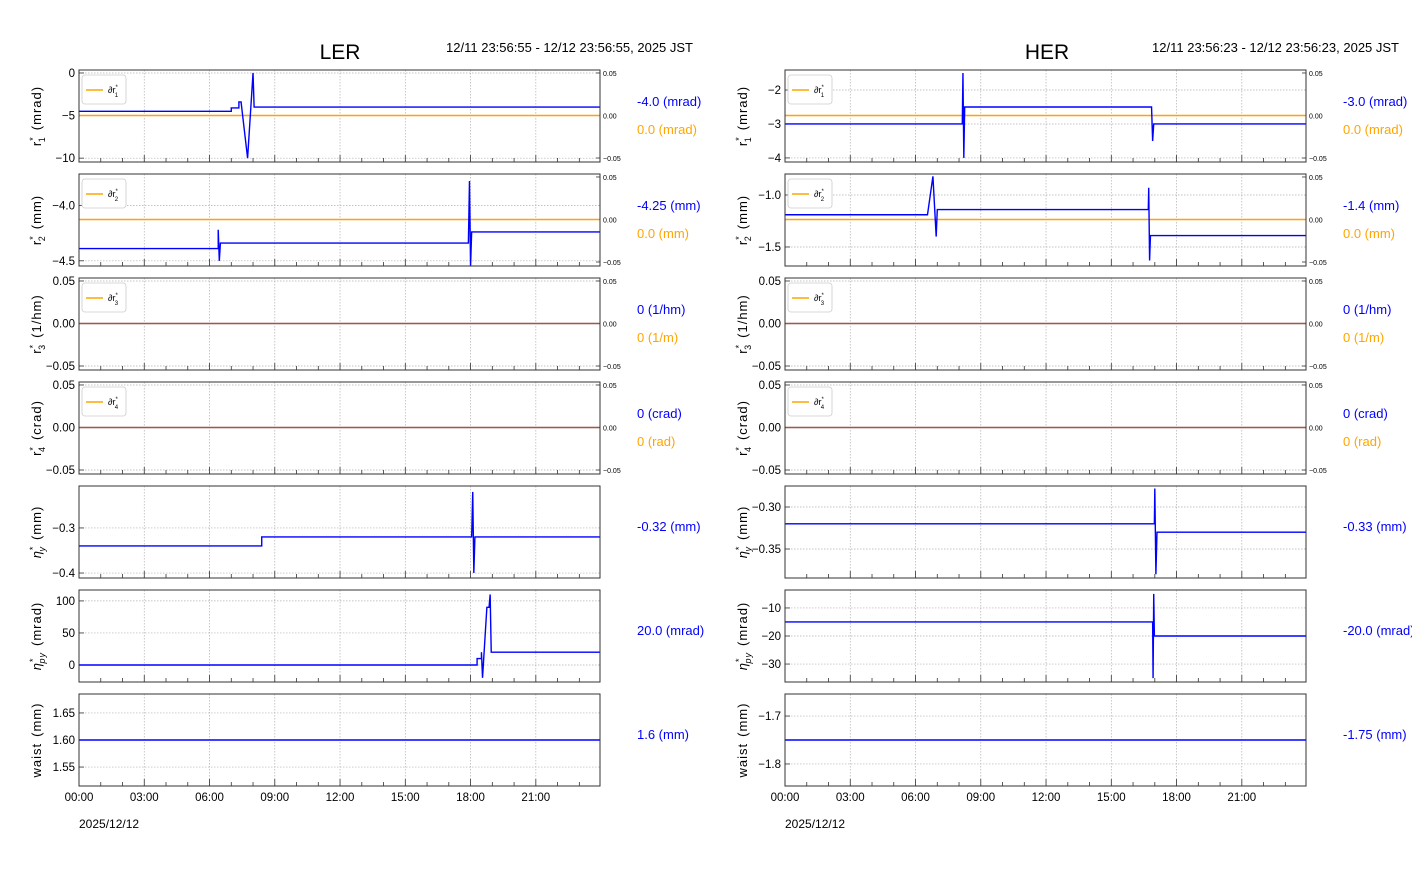 Image resolution: width=1412 pixels, height=869 pixels. What do you see at coordinates (769, 248) in the screenshot?
I see `y-tick-label: −1.5` at bounding box center [769, 248].